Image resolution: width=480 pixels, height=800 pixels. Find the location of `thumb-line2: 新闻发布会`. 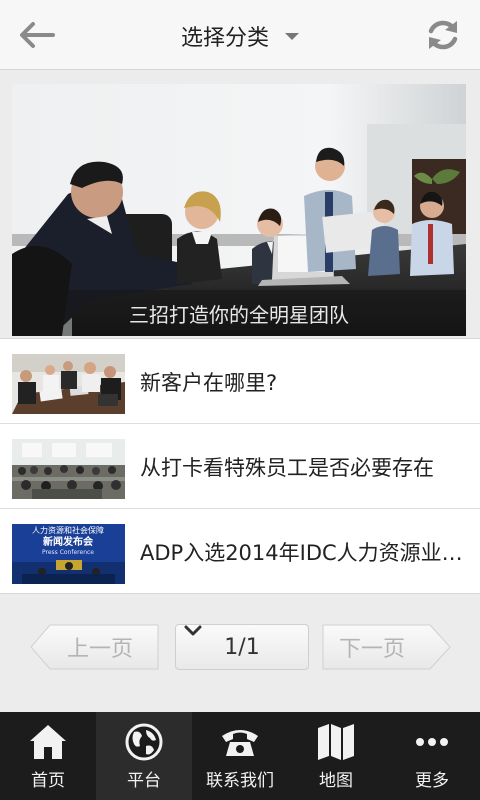

thumb-line2: 新闻发布会 is located at coordinates (68, 541).